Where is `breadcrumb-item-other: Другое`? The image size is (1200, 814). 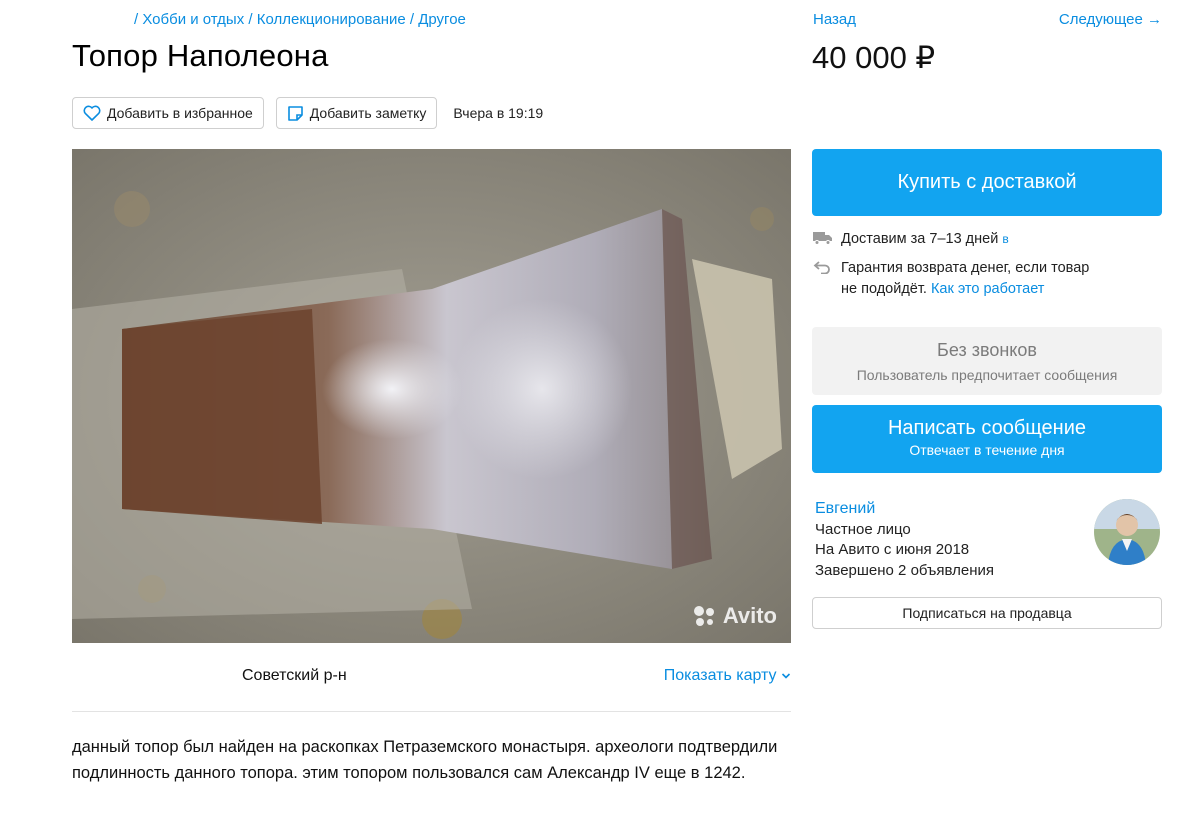 breadcrumb-item-other: Другое is located at coordinates (442, 19).